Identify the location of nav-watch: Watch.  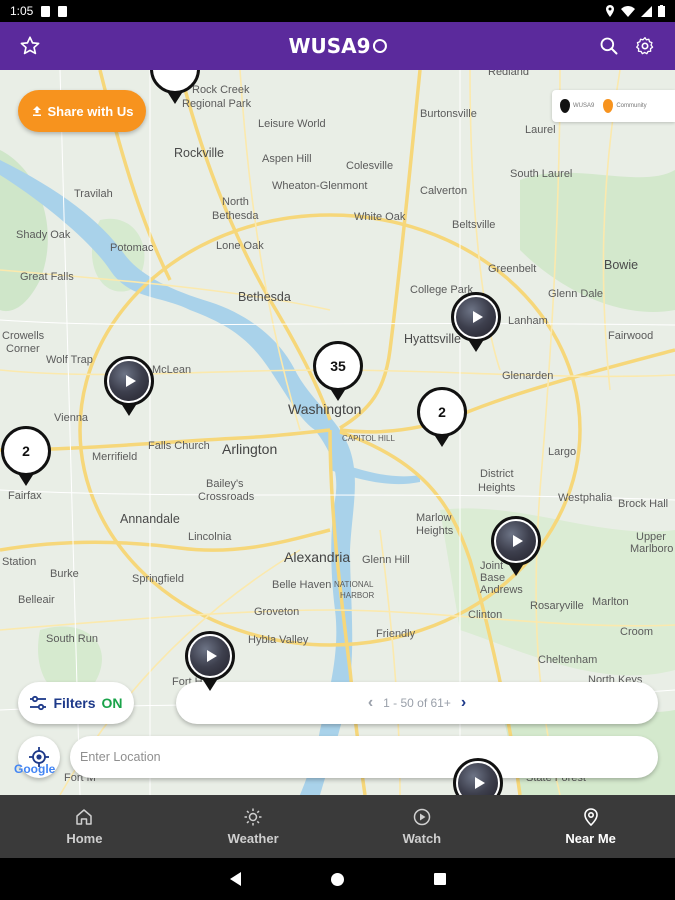
(422, 826).